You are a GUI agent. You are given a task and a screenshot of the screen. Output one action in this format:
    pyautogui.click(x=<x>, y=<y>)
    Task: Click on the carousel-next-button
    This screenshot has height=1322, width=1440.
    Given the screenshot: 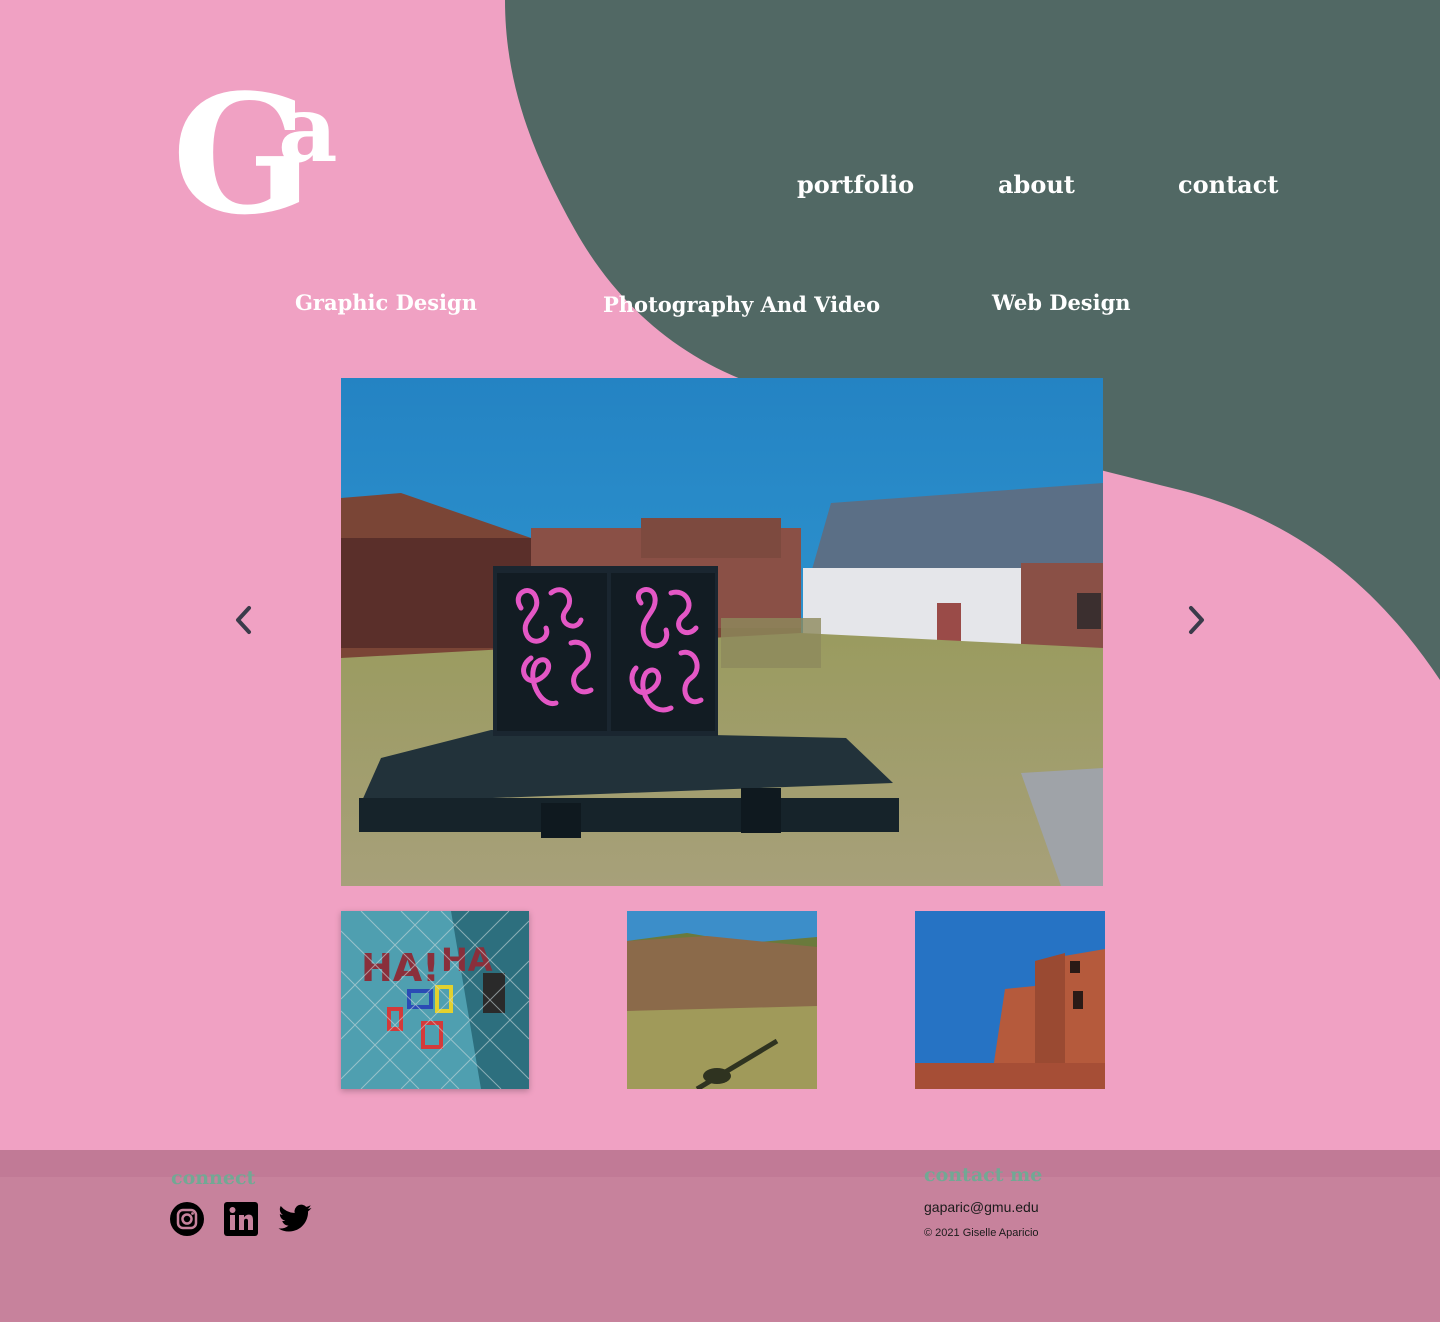 What is the action you would take?
    pyautogui.click(x=1196, y=620)
    